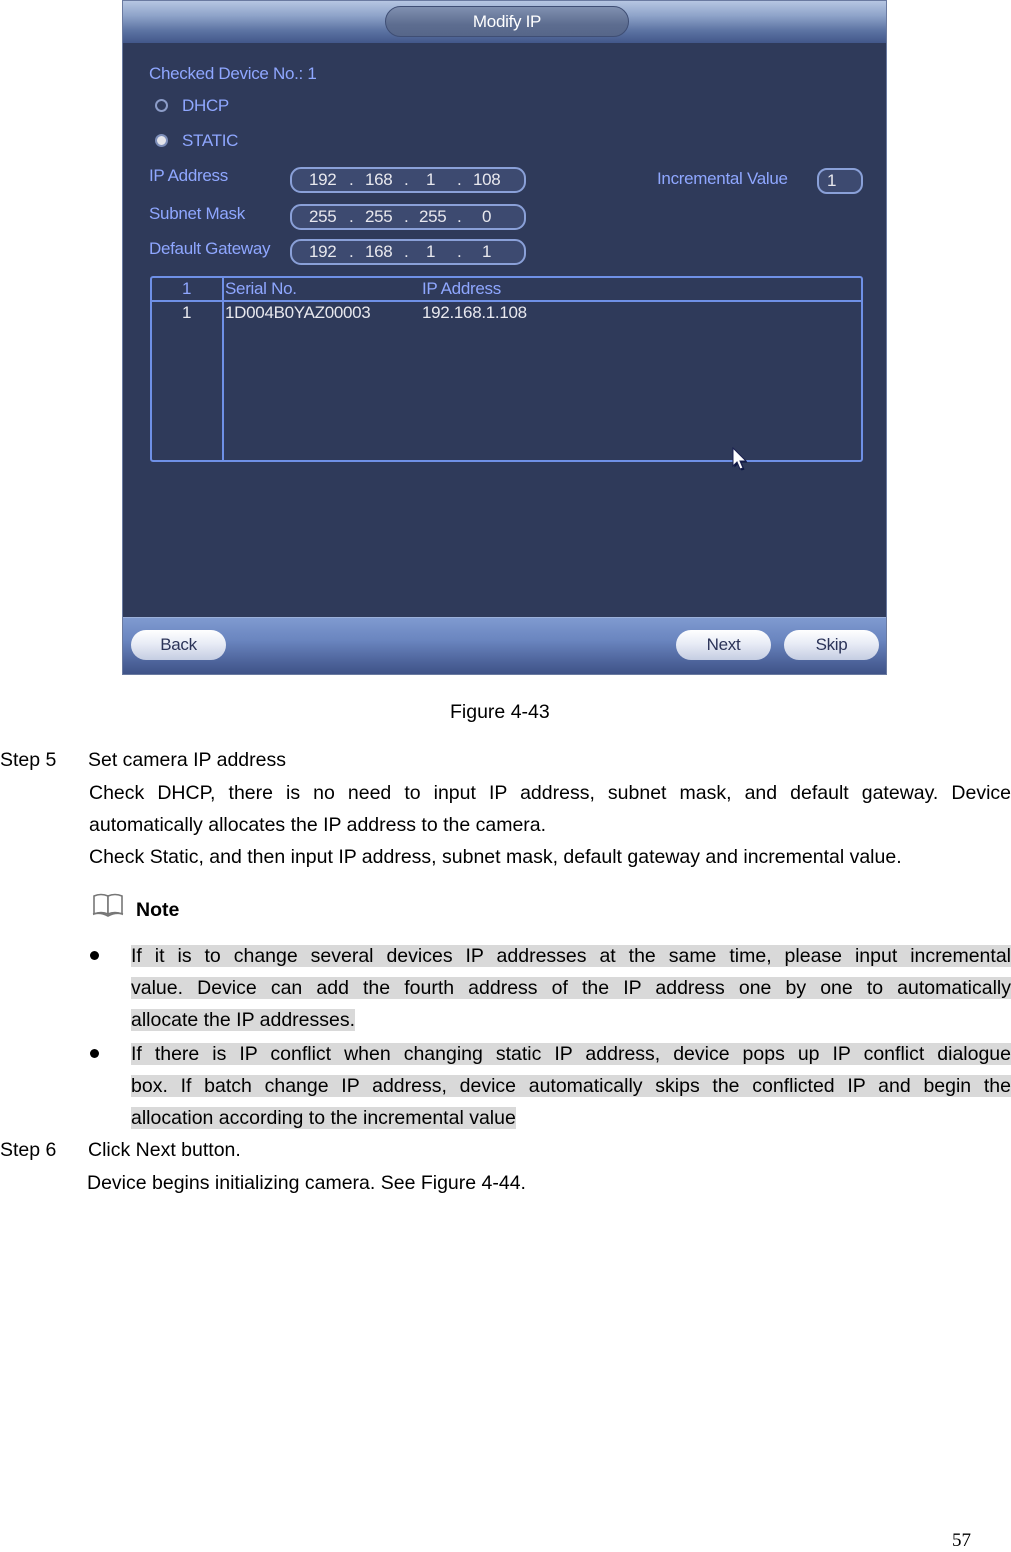 The image size is (1011, 1552). I want to click on dialog-footer: Back Next Skip, so click(504, 645).